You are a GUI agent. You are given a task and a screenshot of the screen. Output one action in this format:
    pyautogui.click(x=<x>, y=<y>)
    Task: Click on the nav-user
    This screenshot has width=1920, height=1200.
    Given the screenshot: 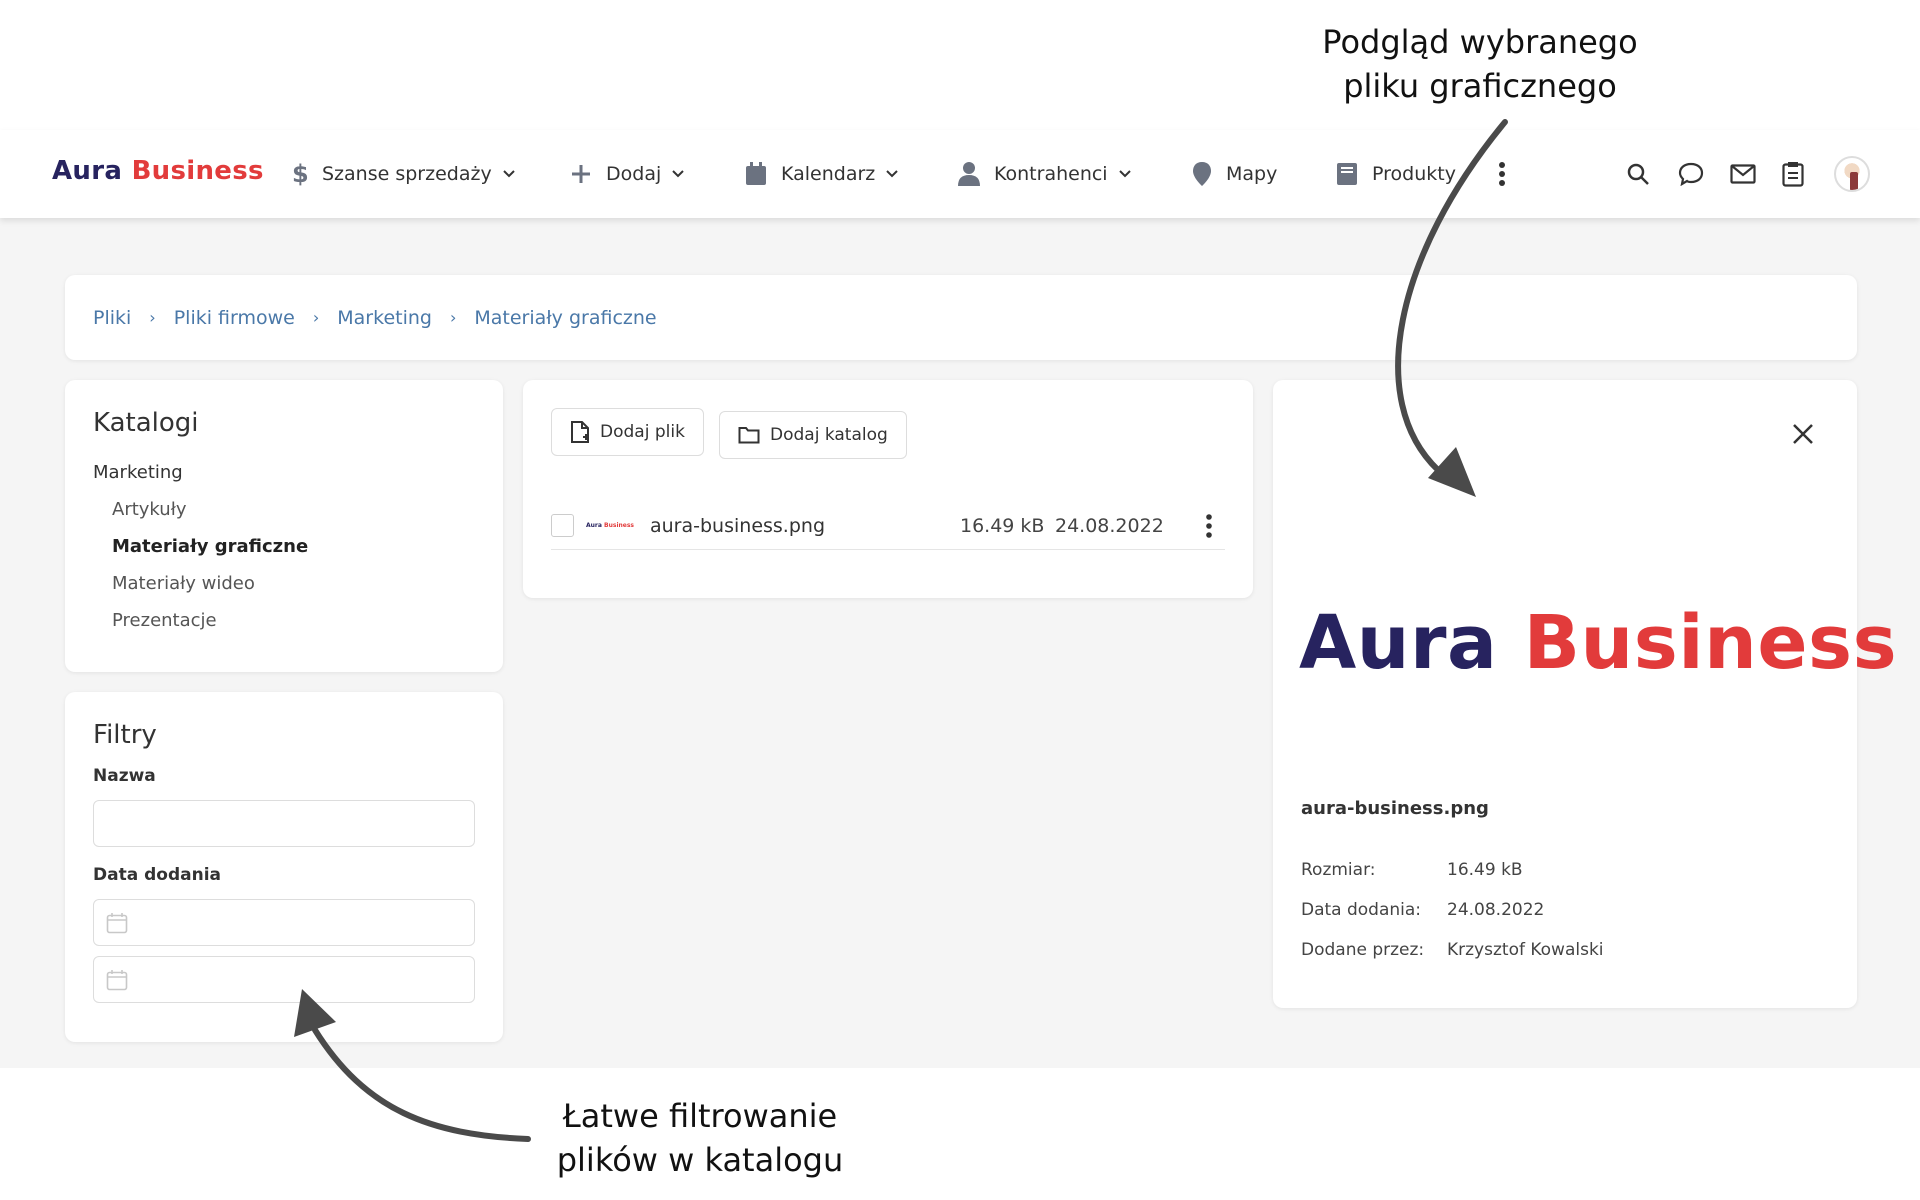 What is the action you would take?
    pyautogui.click(x=1852, y=174)
    